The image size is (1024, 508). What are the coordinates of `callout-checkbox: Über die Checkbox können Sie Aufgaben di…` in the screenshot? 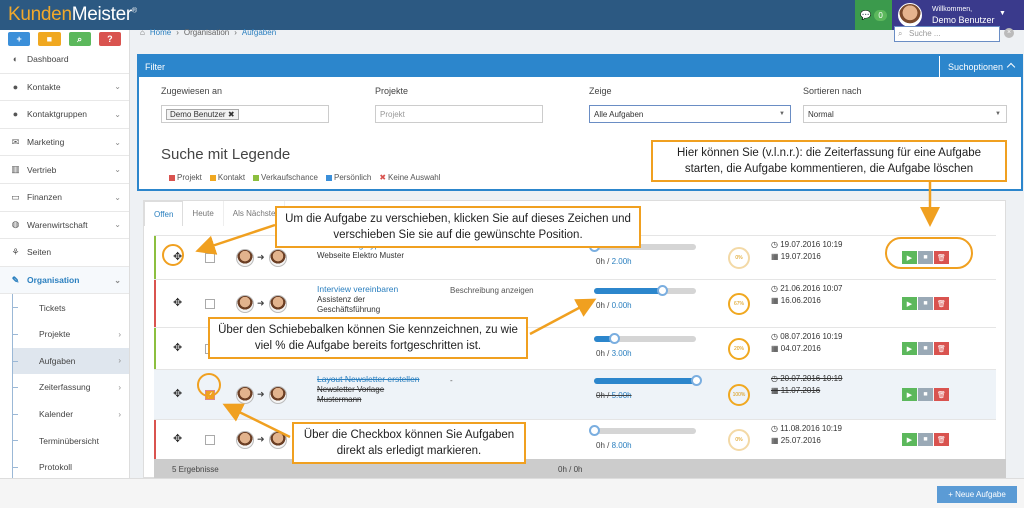 It's located at (409, 443).